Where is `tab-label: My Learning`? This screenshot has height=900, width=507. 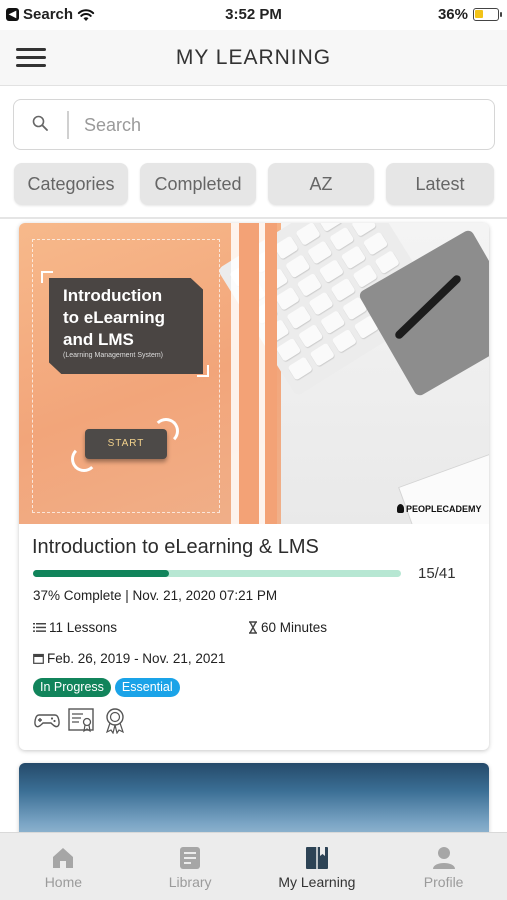
tab-label: My Learning is located at coordinates (317, 882).